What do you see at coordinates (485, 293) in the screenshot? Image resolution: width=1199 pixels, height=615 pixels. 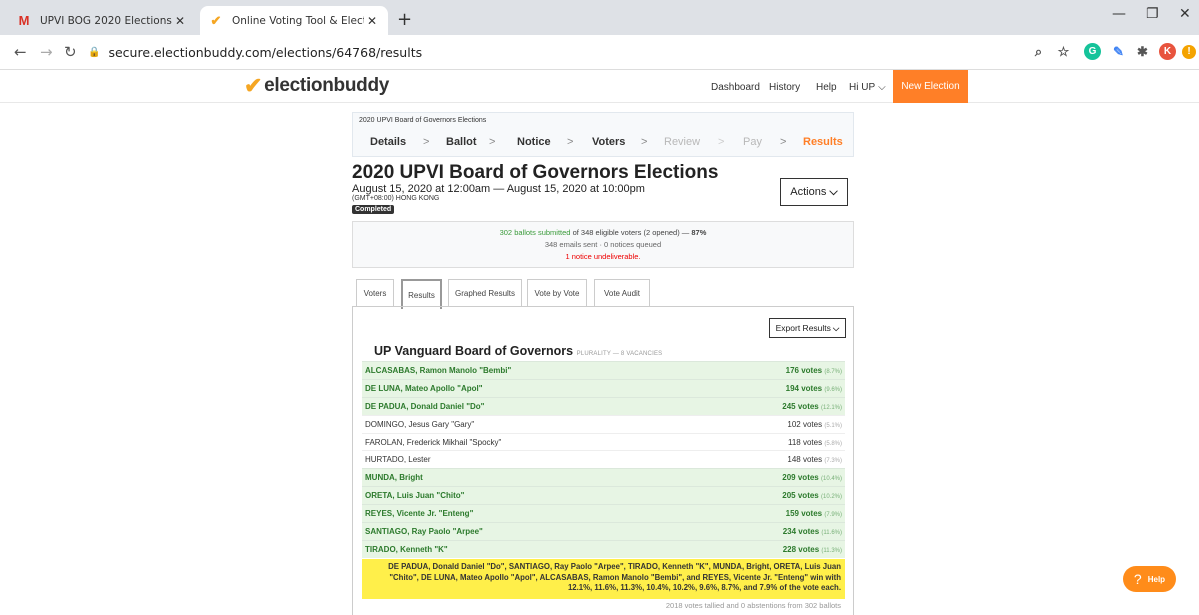 I see `tab-graphed-results: Graphed Results` at bounding box center [485, 293].